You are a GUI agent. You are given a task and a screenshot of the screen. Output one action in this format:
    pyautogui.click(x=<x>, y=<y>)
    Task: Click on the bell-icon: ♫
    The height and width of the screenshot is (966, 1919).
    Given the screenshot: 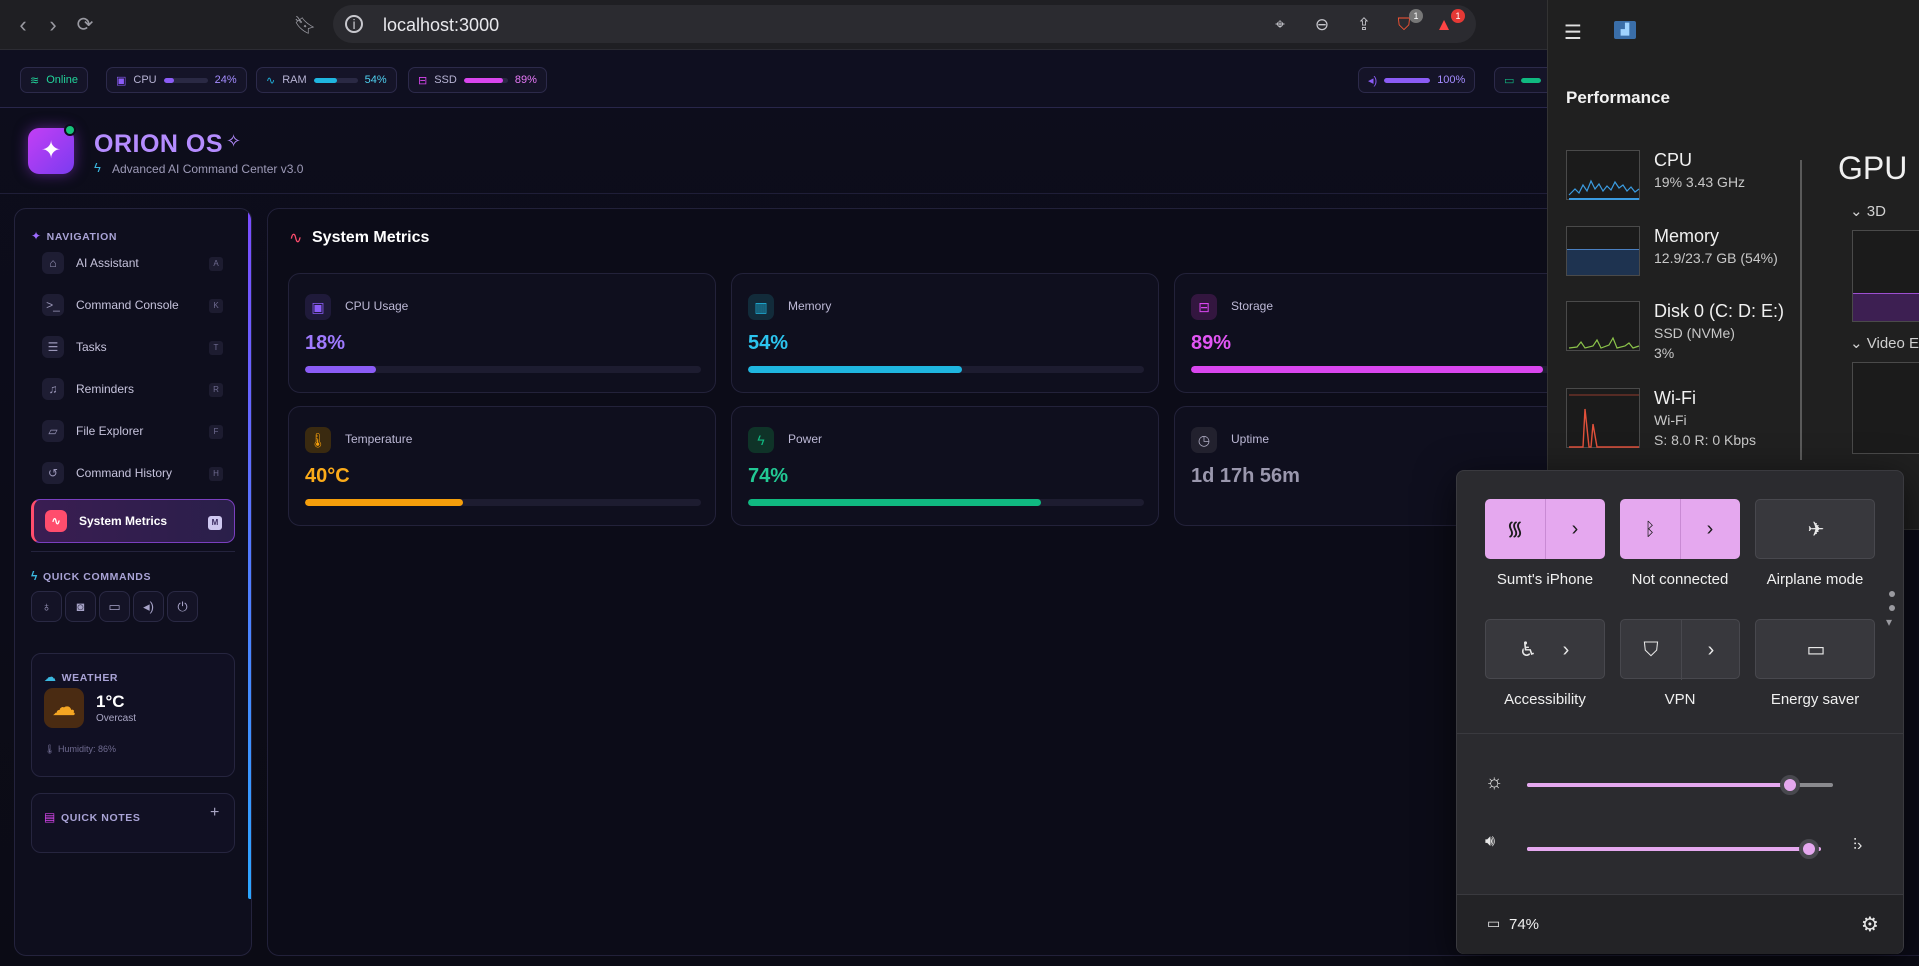 What is the action you would take?
    pyautogui.click(x=53, y=389)
    